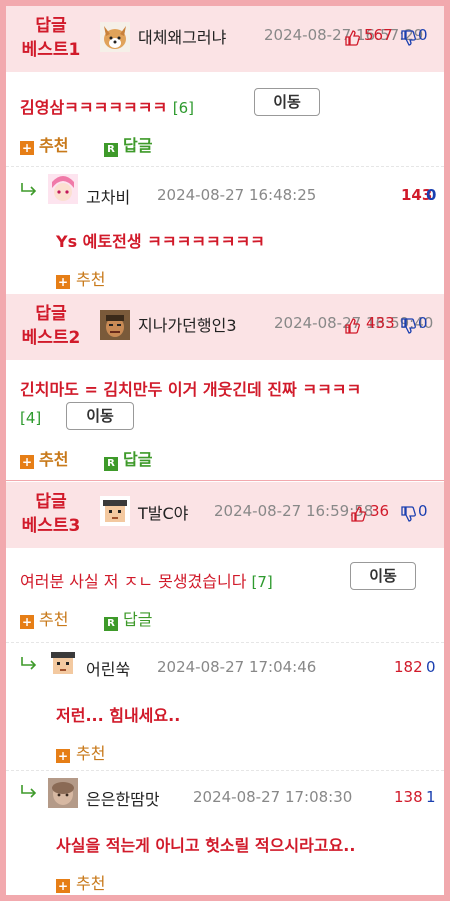  What do you see at coordinates (182, 36) in the screenshot?
I see `nickname: 대체왜그러냐` at bounding box center [182, 36].